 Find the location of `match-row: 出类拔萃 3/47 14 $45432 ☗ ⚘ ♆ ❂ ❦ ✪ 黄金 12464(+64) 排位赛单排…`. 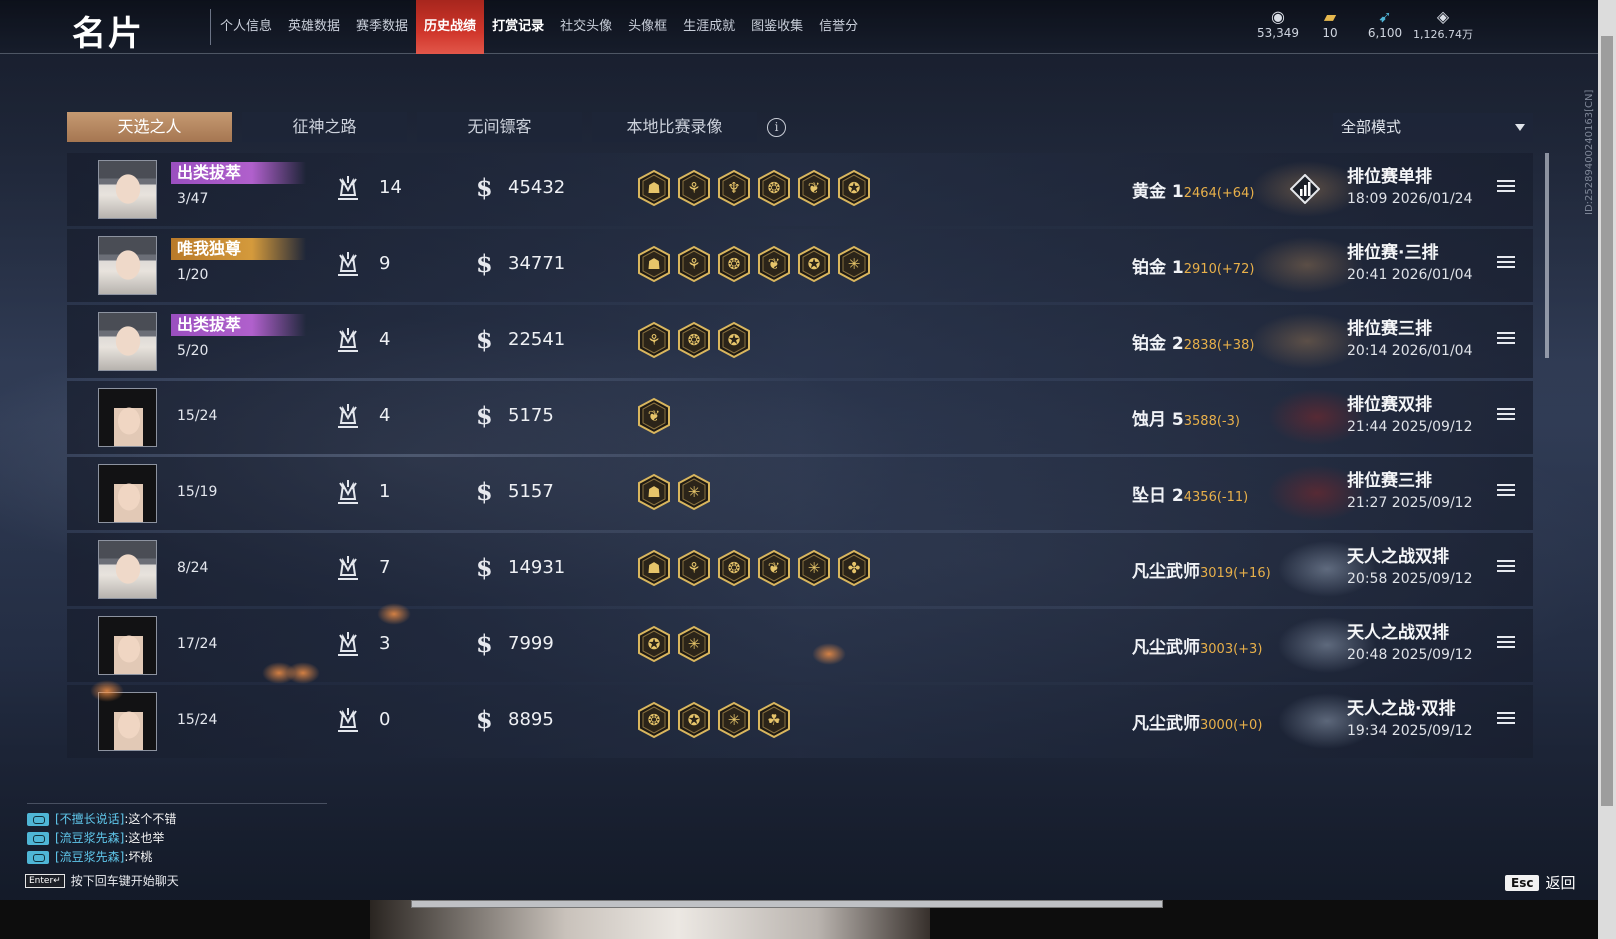

match-row: 出类拔萃 3/47 14 $45432 ☗ ⚘ ♆ ❂ ❦ ✪ 黄金 12464(+64) 排位赛单排… is located at coordinates (800, 189).